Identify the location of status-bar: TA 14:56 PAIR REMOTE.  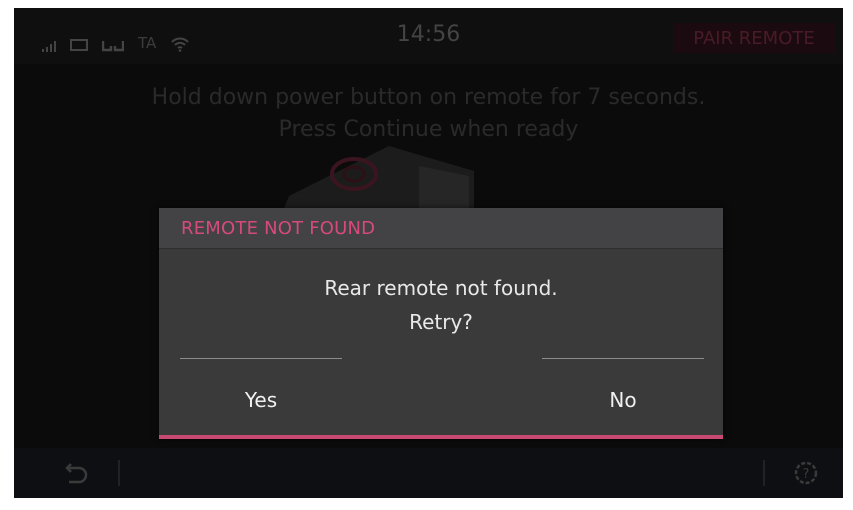
(428, 36).